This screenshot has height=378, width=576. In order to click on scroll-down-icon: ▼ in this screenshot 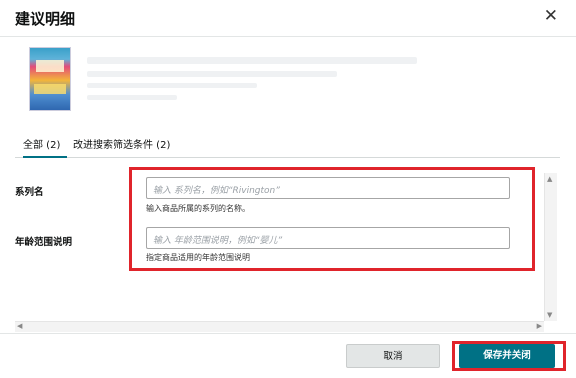, I will do `click(549, 315)`.